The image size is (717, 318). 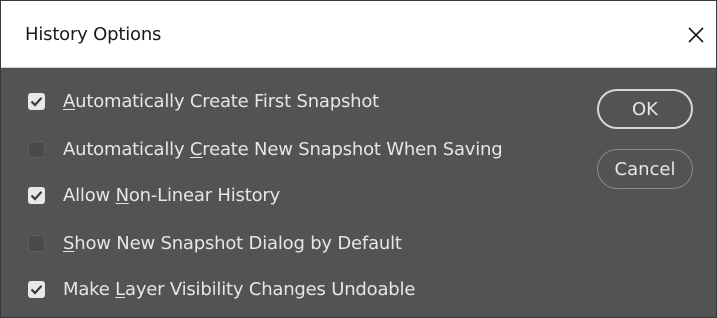 What do you see at coordinates (221, 101) in the screenshot?
I see `option-label: Automatically Create First Snapshot` at bounding box center [221, 101].